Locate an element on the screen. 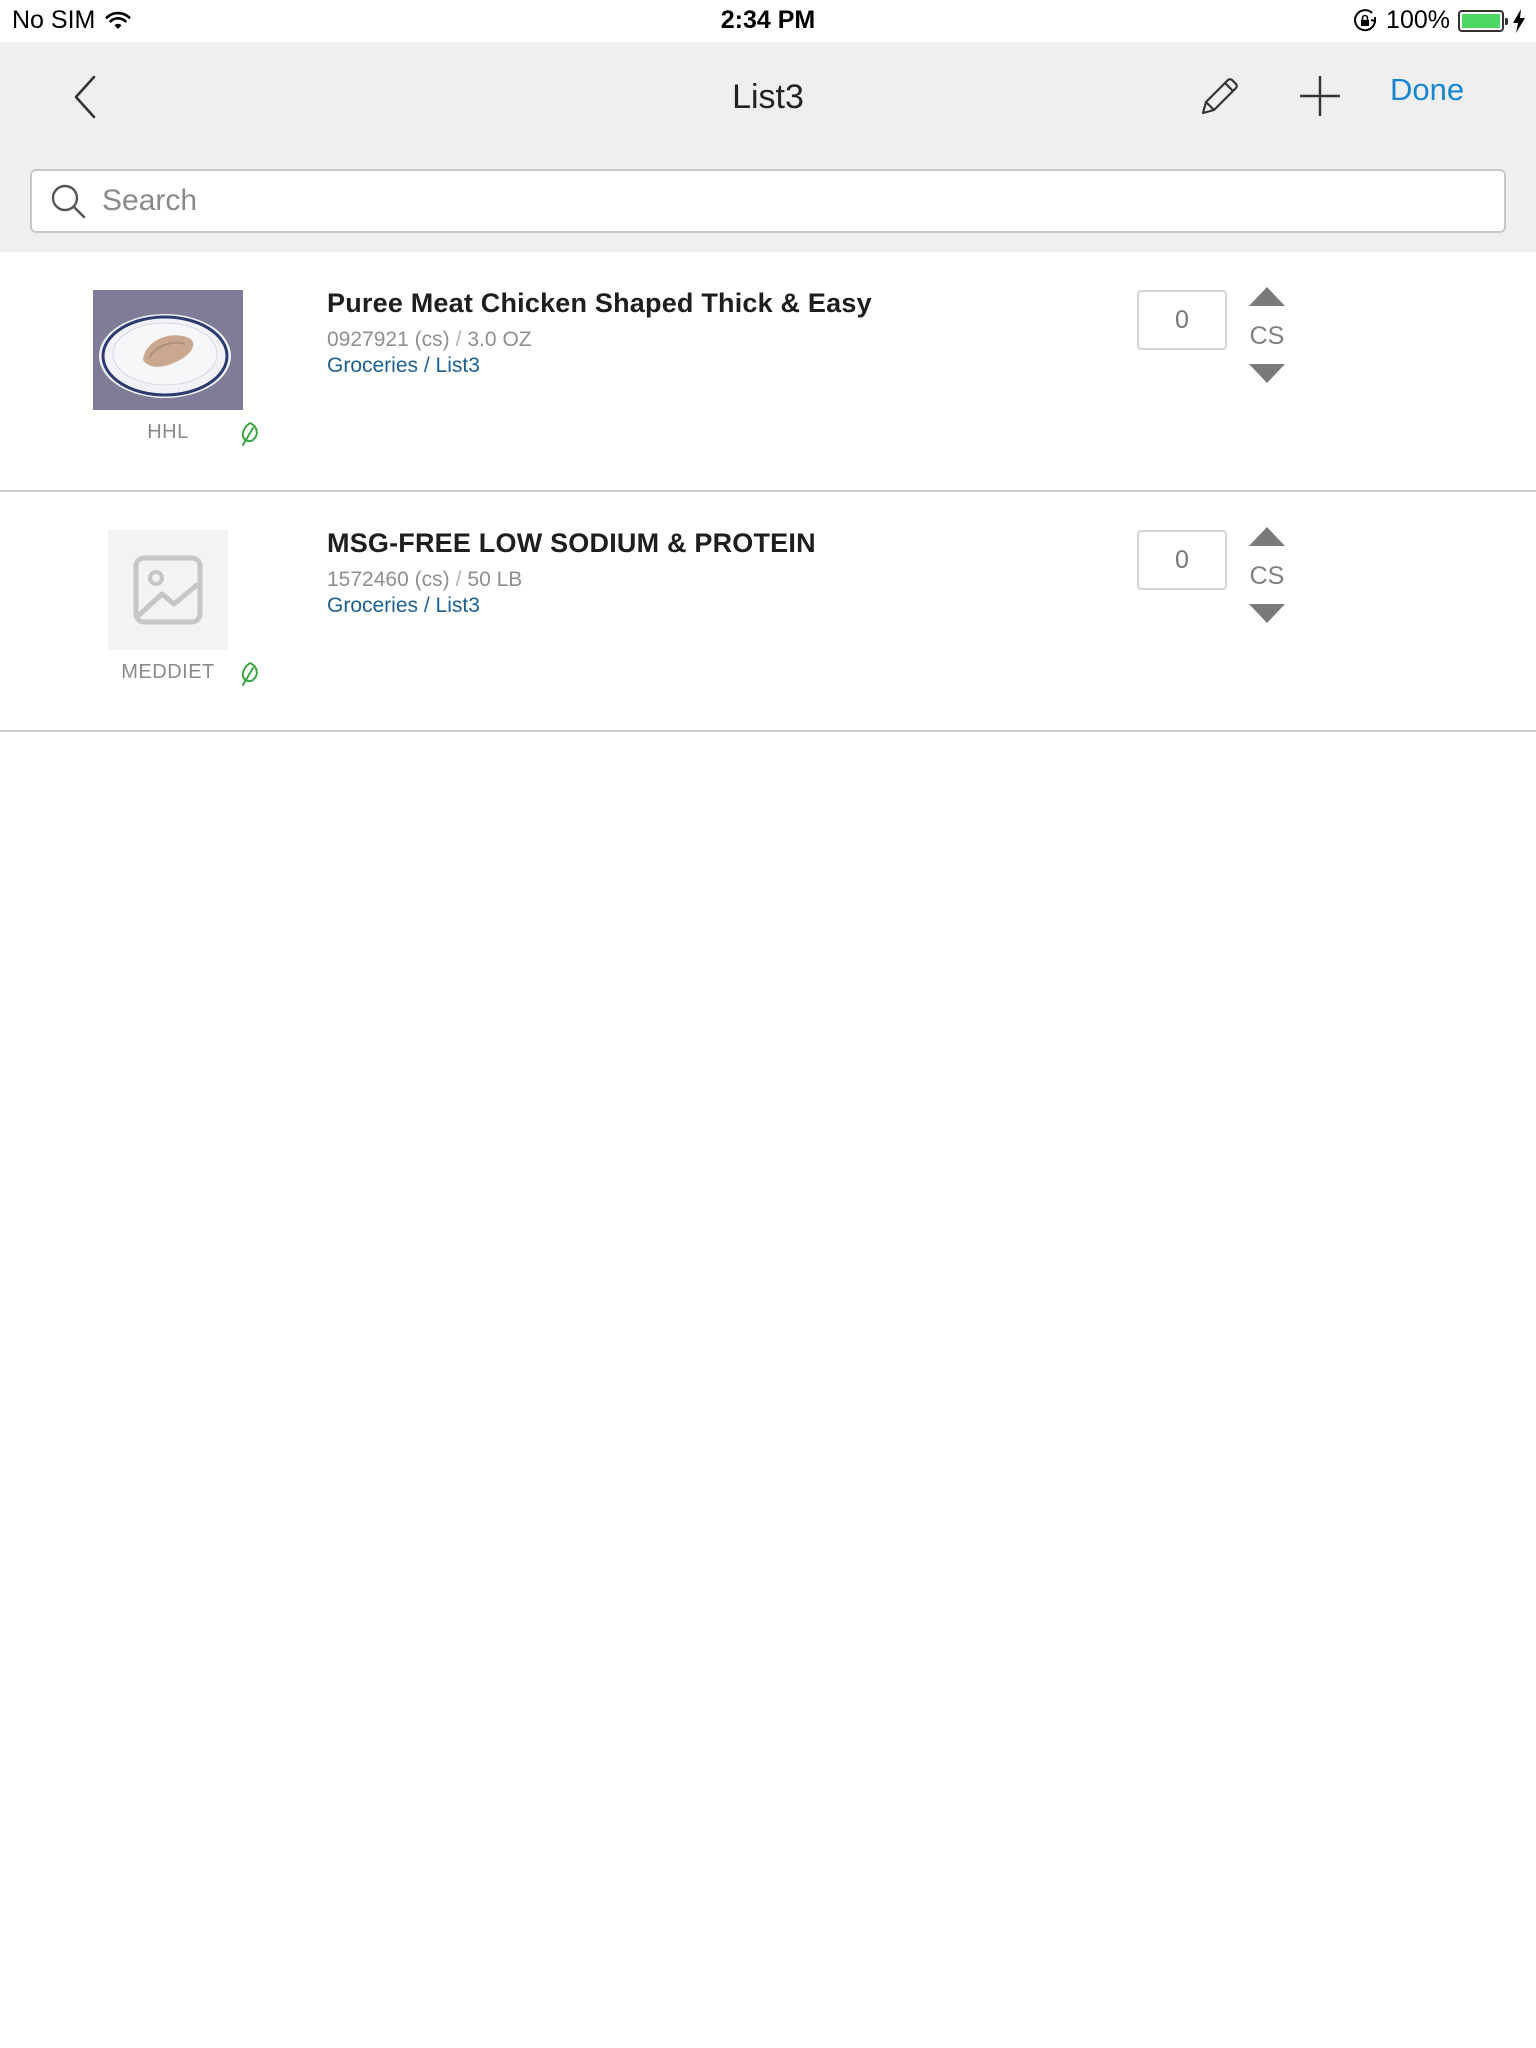  chicken-on-plate-photo is located at coordinates (168, 350).